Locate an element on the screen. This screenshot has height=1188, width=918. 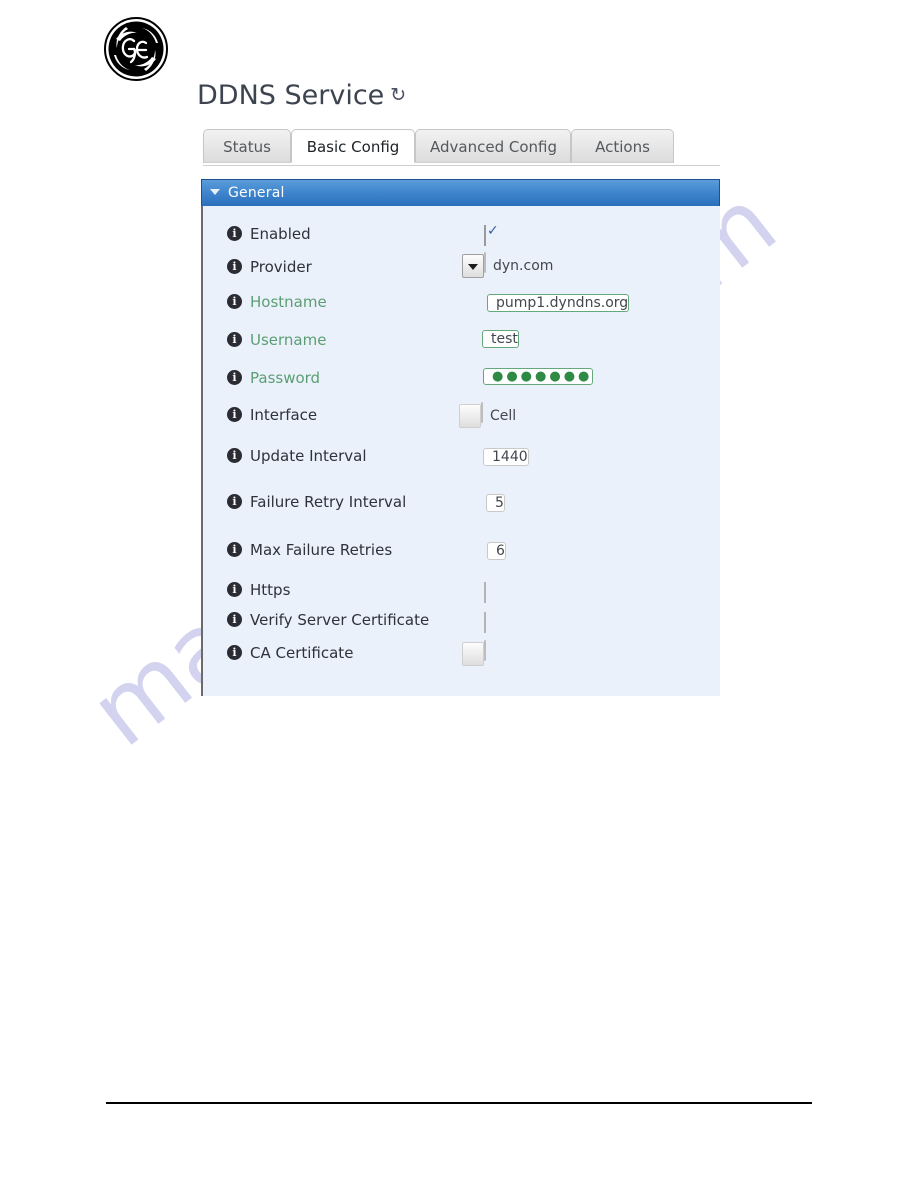
input-update-interval: 1440 is located at coordinates (506, 456).